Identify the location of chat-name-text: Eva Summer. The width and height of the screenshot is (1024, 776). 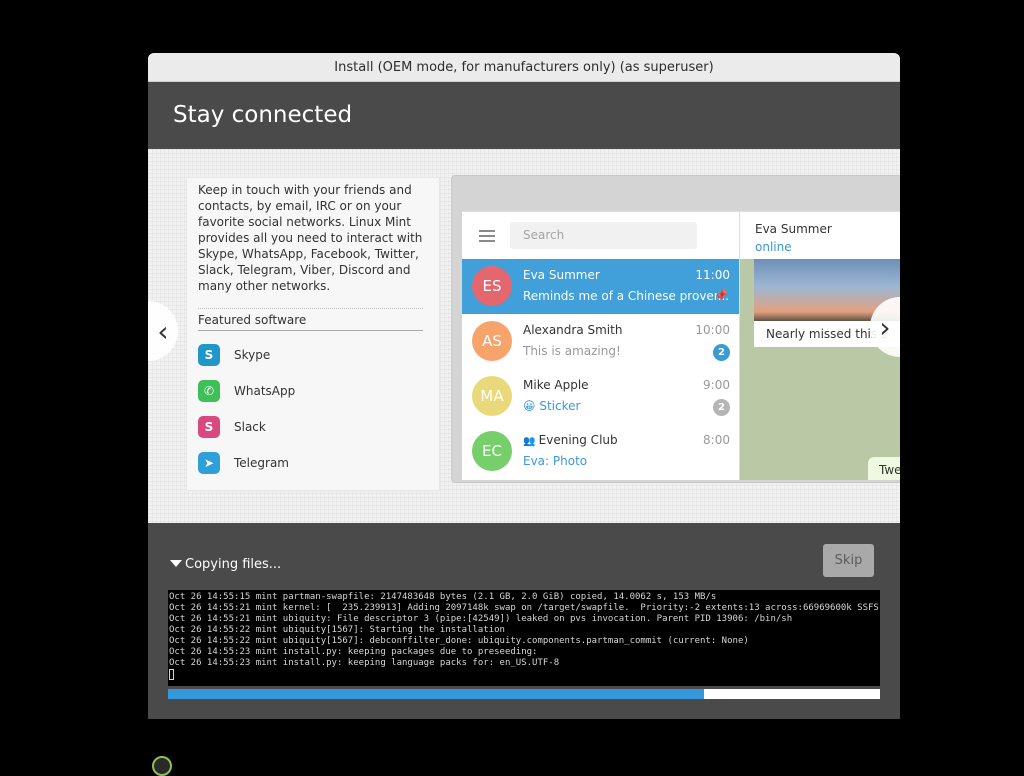
(561, 275).